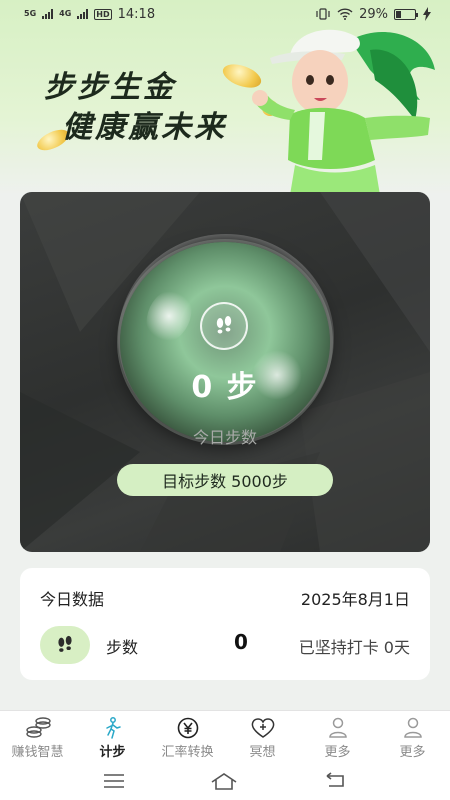 Image resolution: width=450 pixels, height=800 pixels. What do you see at coordinates (323, 14) in the screenshot?
I see `vibrate-icon` at bounding box center [323, 14].